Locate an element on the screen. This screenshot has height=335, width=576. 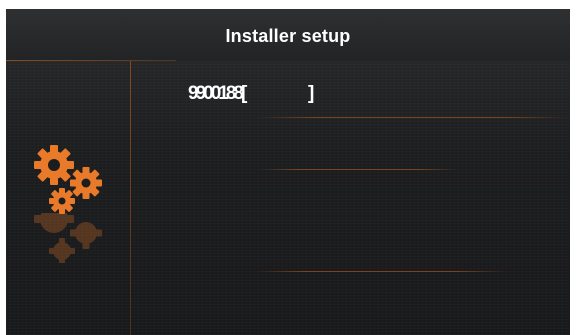
gears-icon is located at coordinates (68, 179).